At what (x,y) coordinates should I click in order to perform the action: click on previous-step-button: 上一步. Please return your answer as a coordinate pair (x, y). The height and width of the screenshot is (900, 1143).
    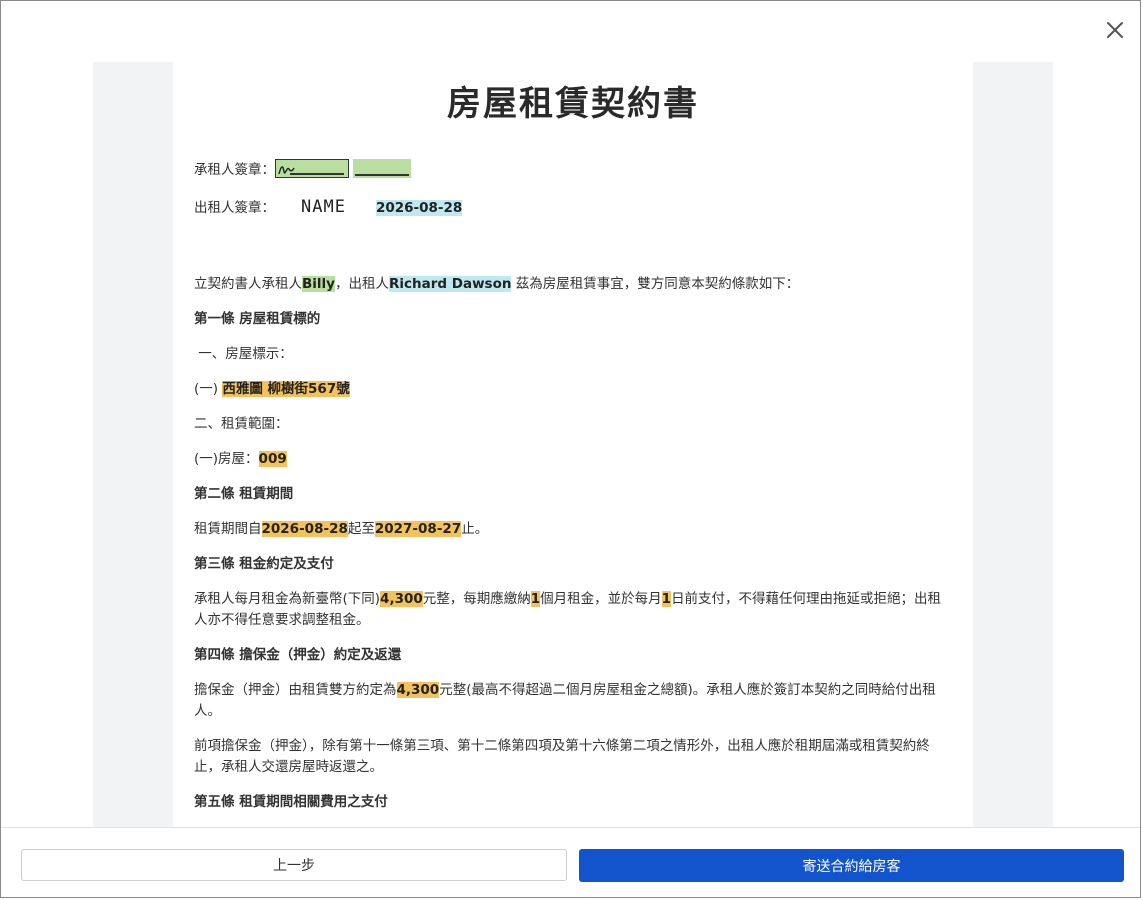
    Looking at the image, I should click on (294, 865).